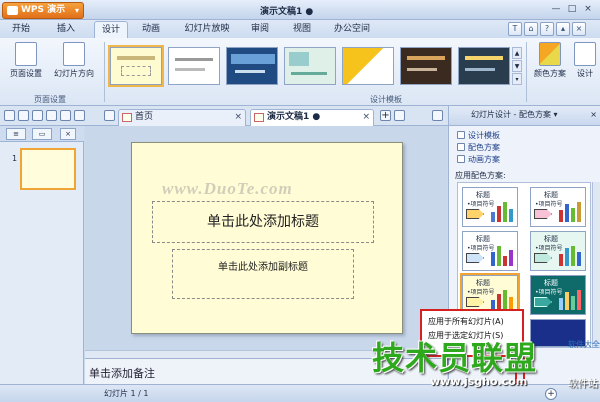 Image resolution: width=600 pixels, height=402 pixels. I want to click on slide-panel: ≡ ▭ × 1, so click(42, 255).